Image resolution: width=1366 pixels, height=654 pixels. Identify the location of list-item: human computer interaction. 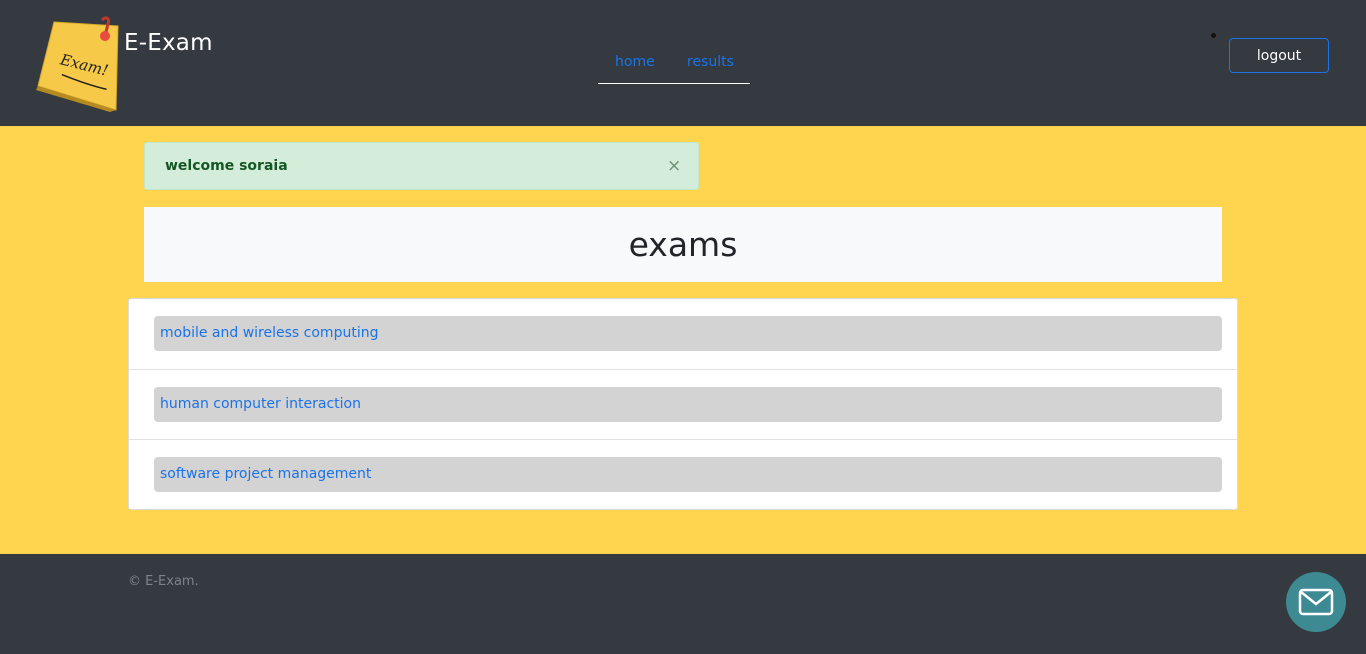
(683, 404).